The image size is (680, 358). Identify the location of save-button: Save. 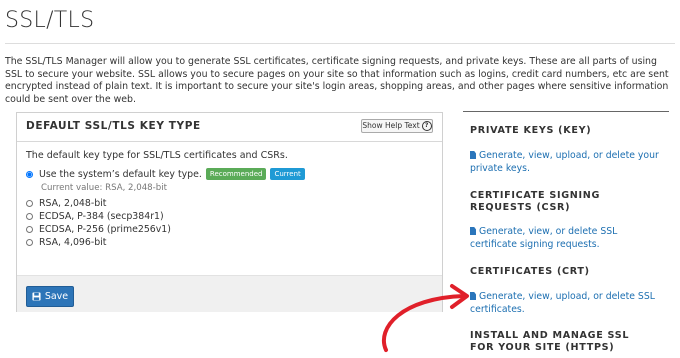
(50, 296).